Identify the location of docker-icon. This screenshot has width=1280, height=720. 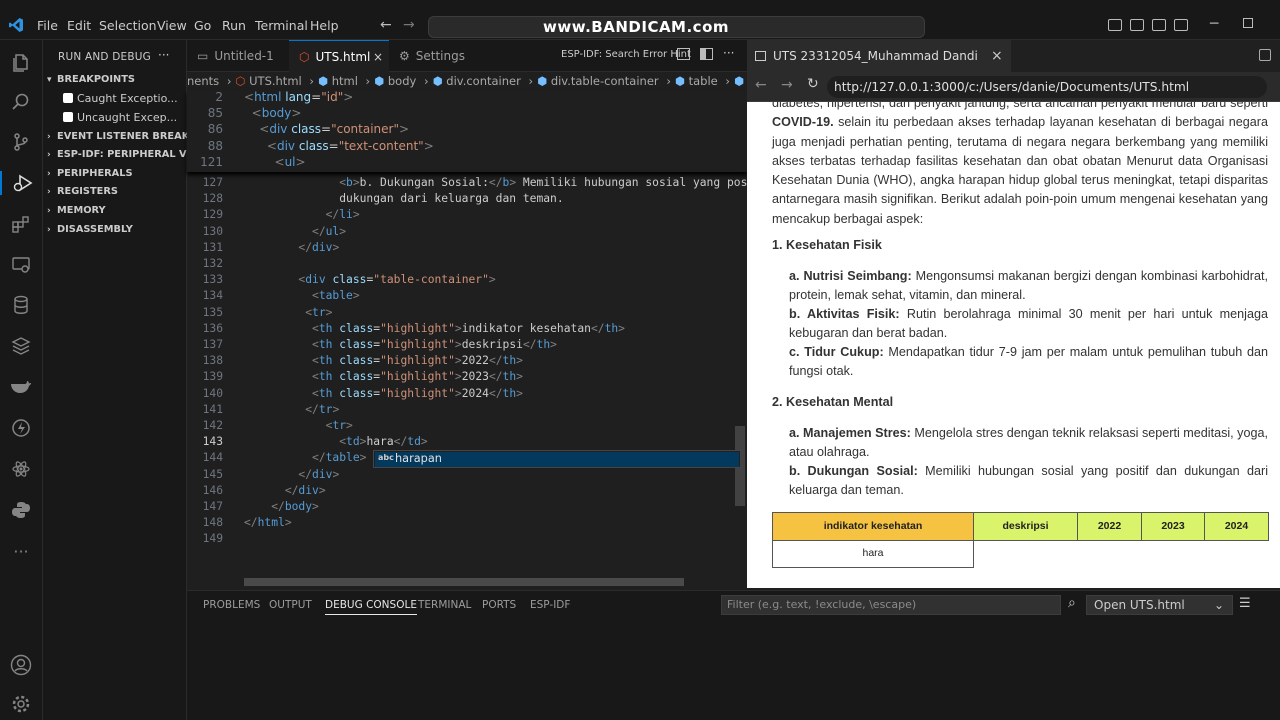
(21, 387).